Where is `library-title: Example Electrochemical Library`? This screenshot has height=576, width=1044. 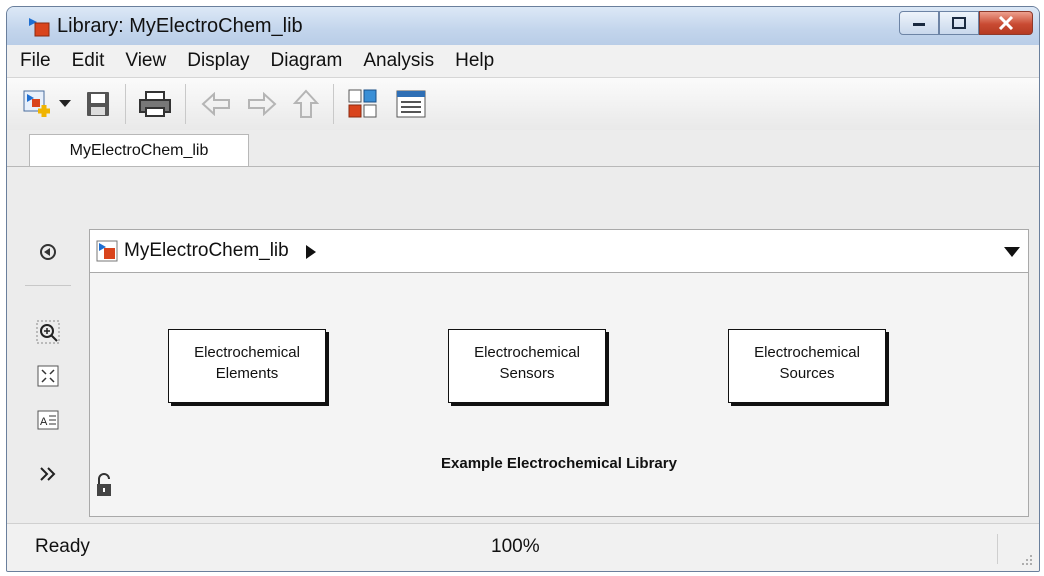 library-title: Example Electrochemical Library is located at coordinates (559, 463).